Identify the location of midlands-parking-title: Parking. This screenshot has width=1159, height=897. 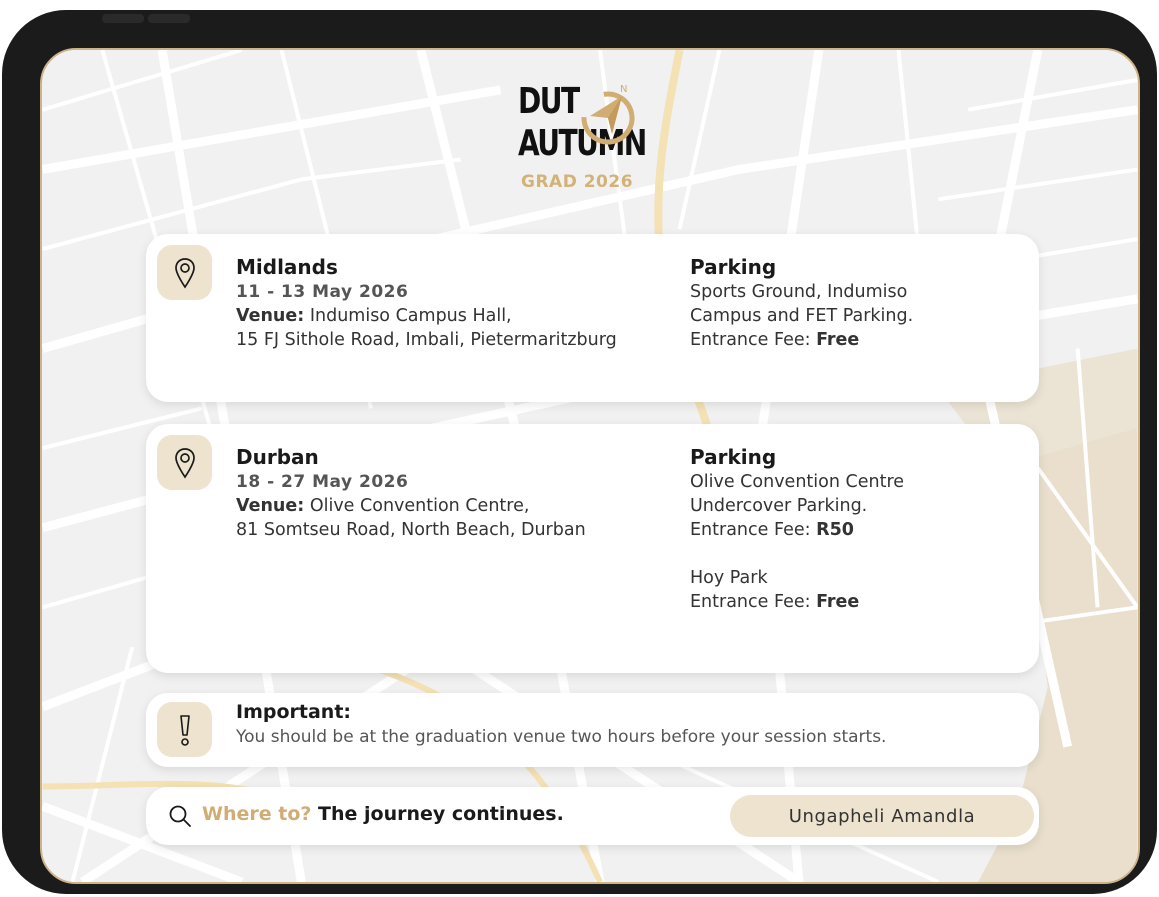
(733, 267).